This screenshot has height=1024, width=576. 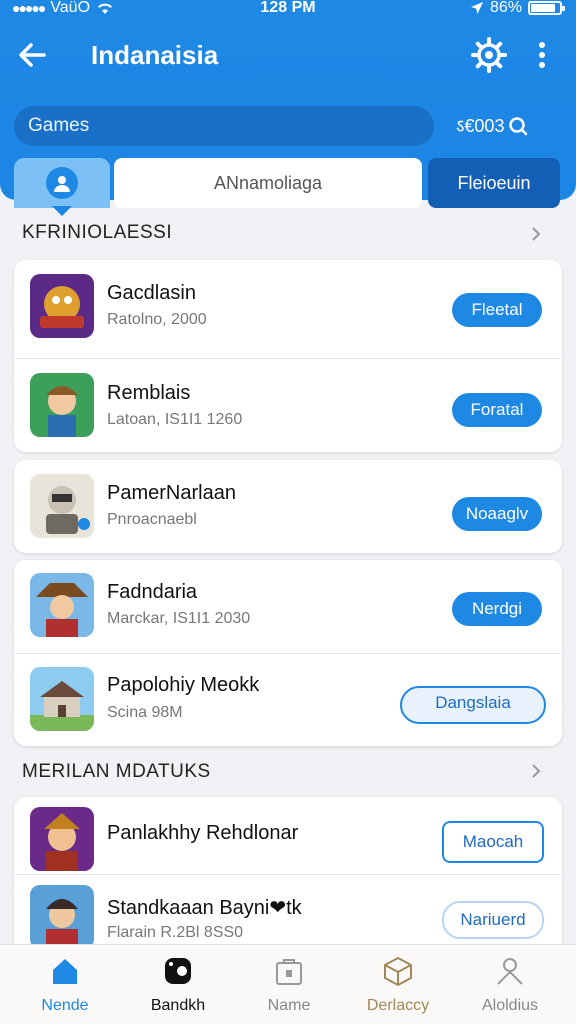 I want to click on battery-percent: 86%, so click(x=505, y=8).